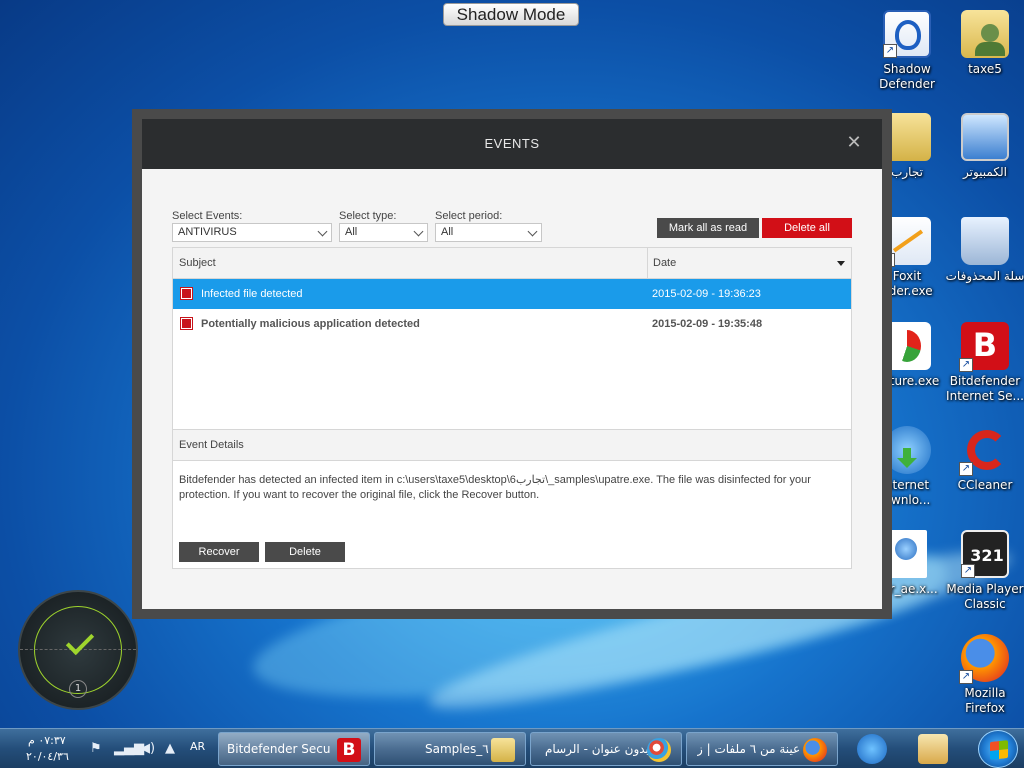 The image size is (1024, 768). I want to click on event-details-title: Event Details, so click(512, 445).